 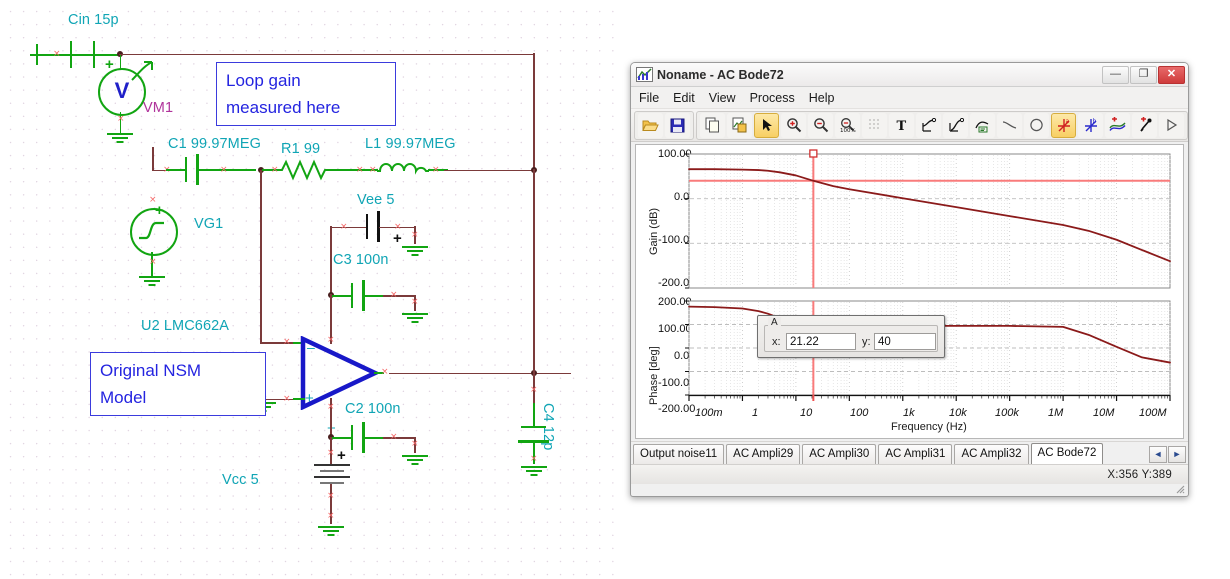 What do you see at coordinates (982, 125) in the screenshot?
I see `curve-label-icon` at bounding box center [982, 125].